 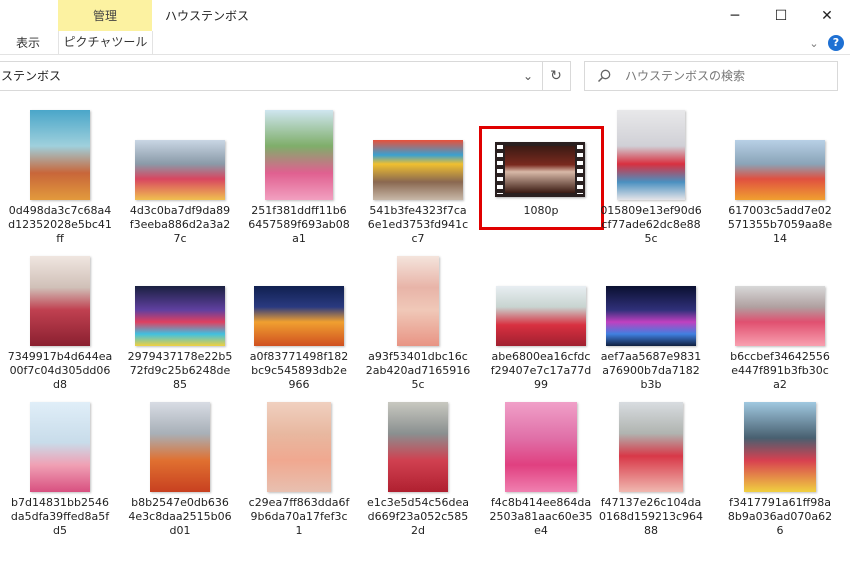 What do you see at coordinates (180, 384) in the screenshot?
I see `file-name-line: 85` at bounding box center [180, 384].